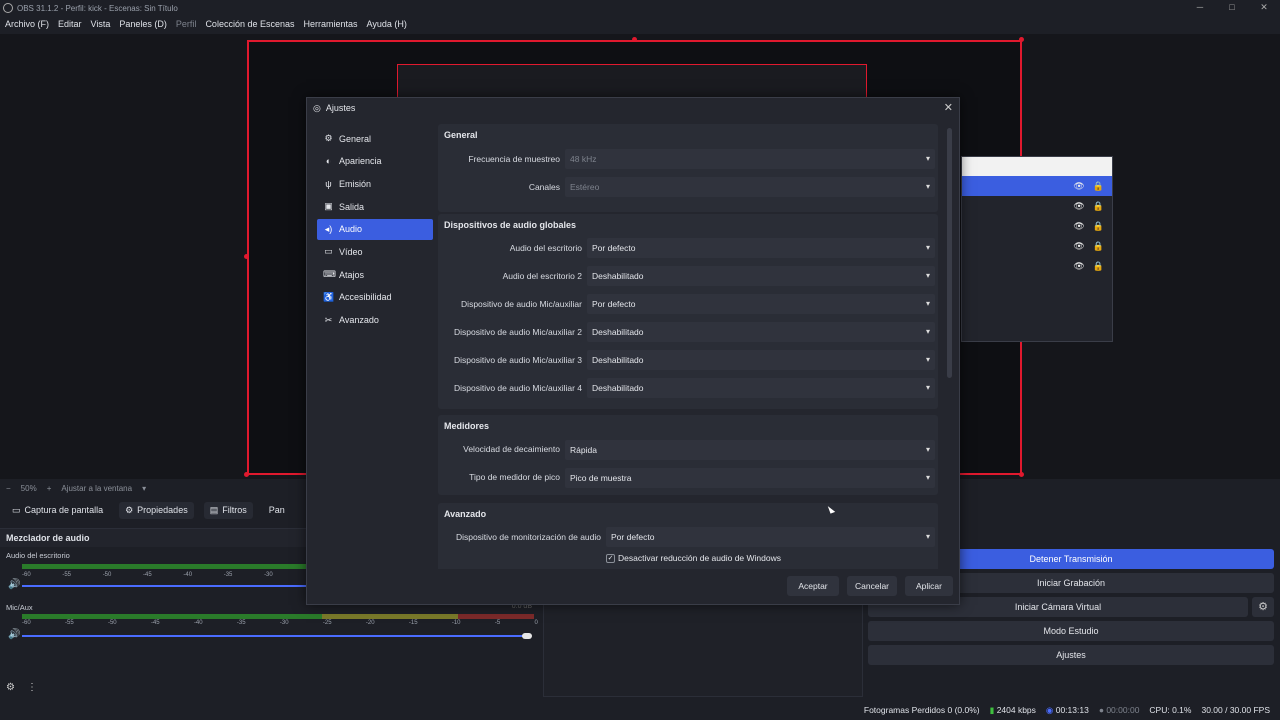 The image size is (1280, 720). What do you see at coordinates (872, 586) in the screenshot?
I see `cancel-button: Cancelar` at bounding box center [872, 586].